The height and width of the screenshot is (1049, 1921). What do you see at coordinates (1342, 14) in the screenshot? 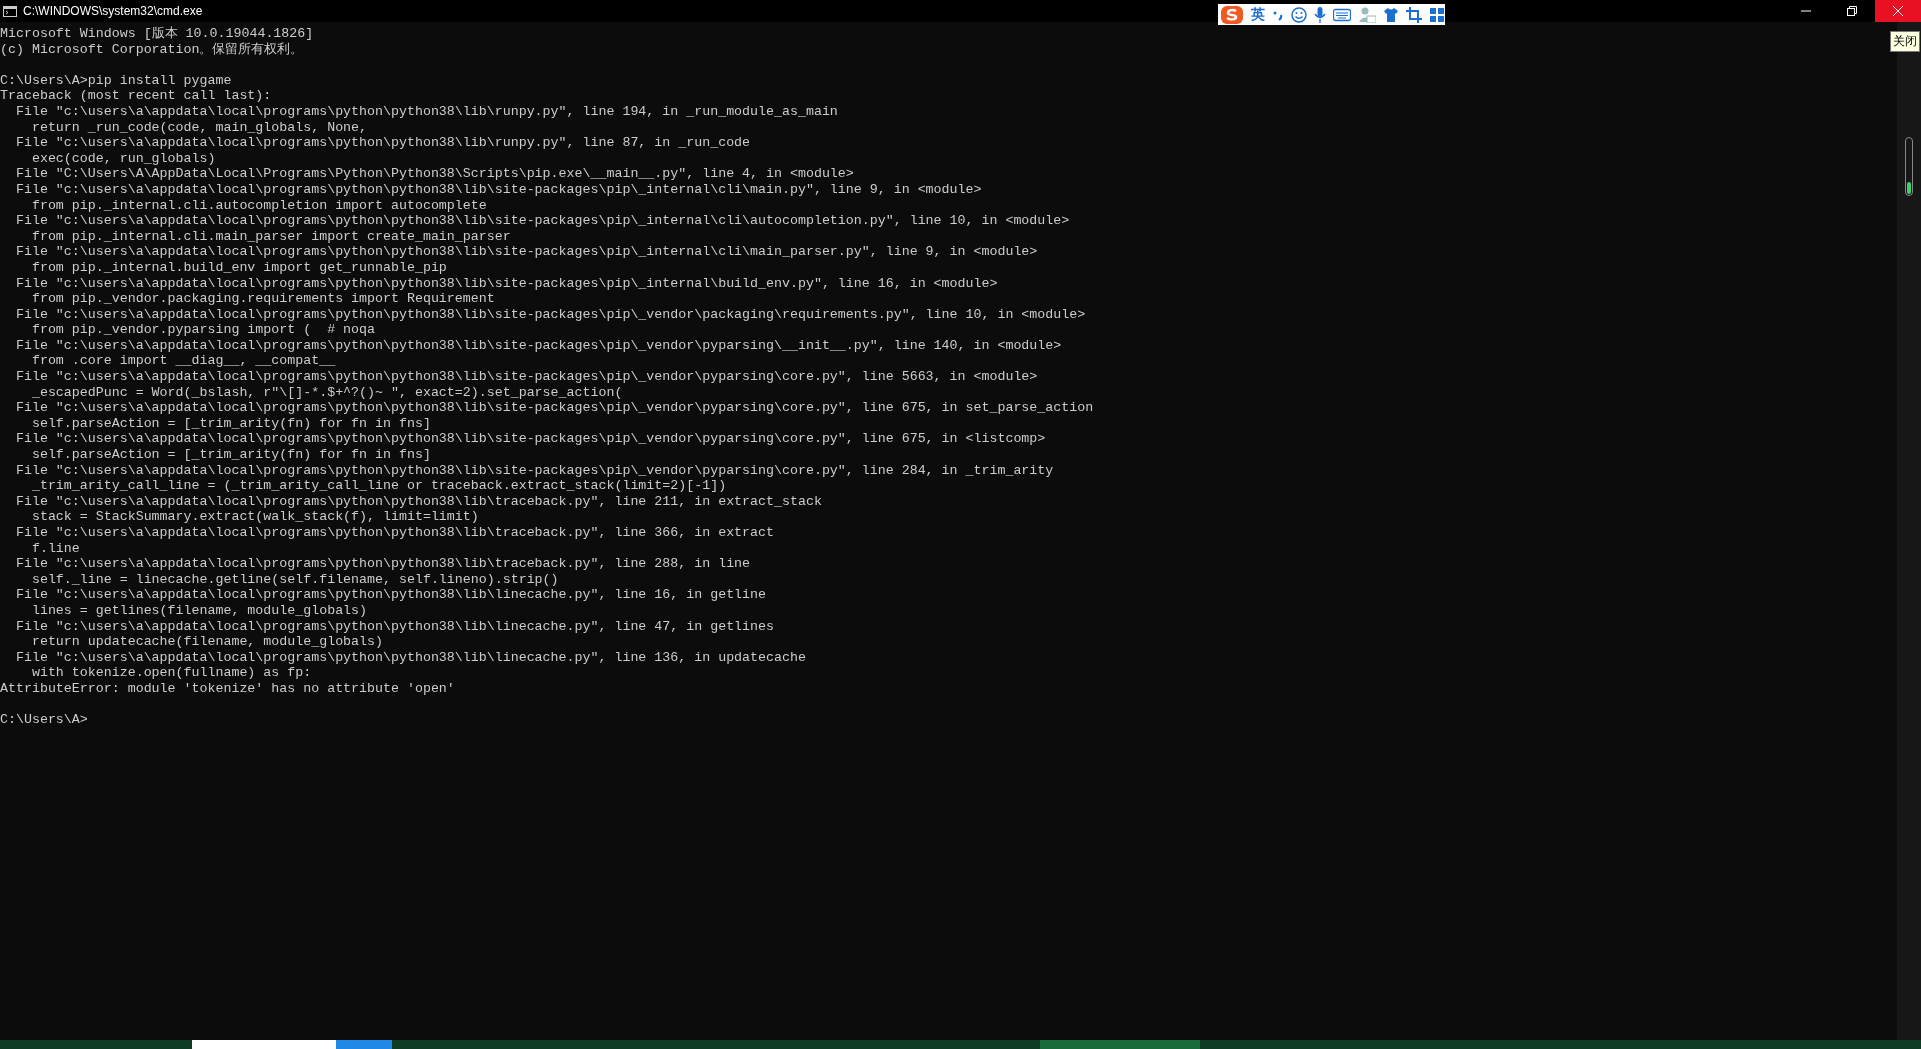
I see `keyboard-icon` at bounding box center [1342, 14].